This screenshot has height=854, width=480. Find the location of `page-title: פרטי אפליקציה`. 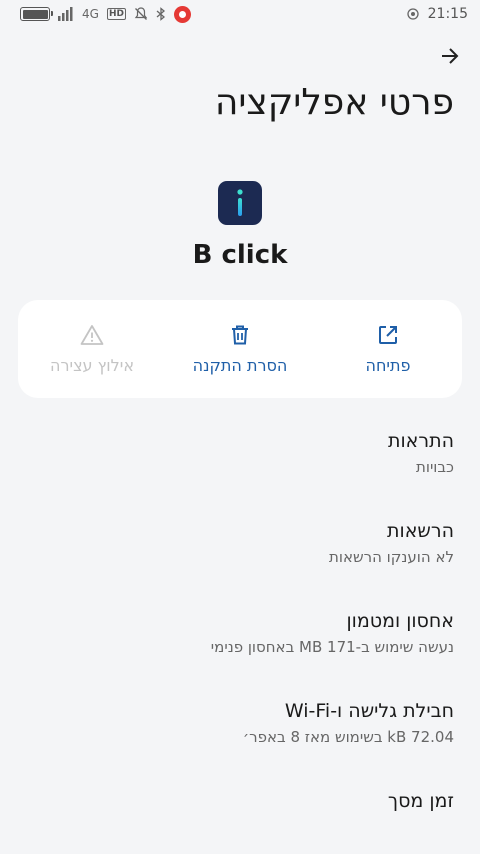

page-title: פרטי אפליקציה is located at coordinates (334, 102).